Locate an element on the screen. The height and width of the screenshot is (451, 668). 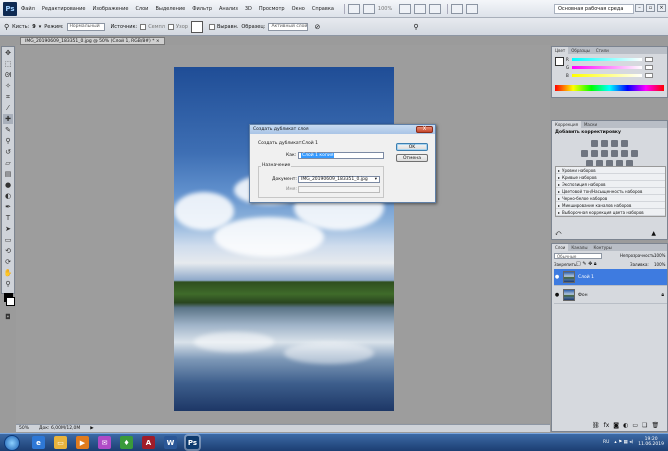
link-layers-icon: ⛓ is located at coordinates (596, 425).